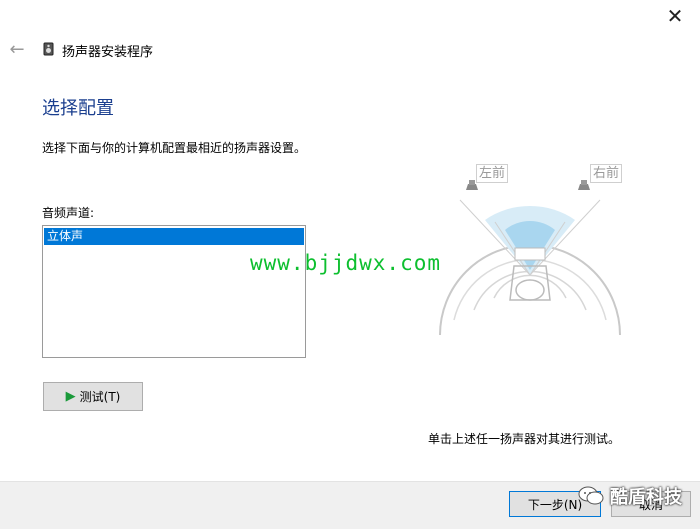  What do you see at coordinates (174, 236) in the screenshot?
I see `list-item-stereo: 立体声` at bounding box center [174, 236].